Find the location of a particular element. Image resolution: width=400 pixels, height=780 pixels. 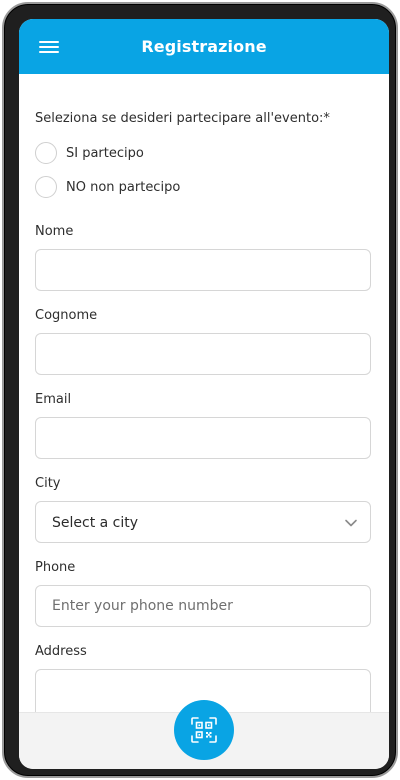

cognome-label: Cognome is located at coordinates (66, 315).